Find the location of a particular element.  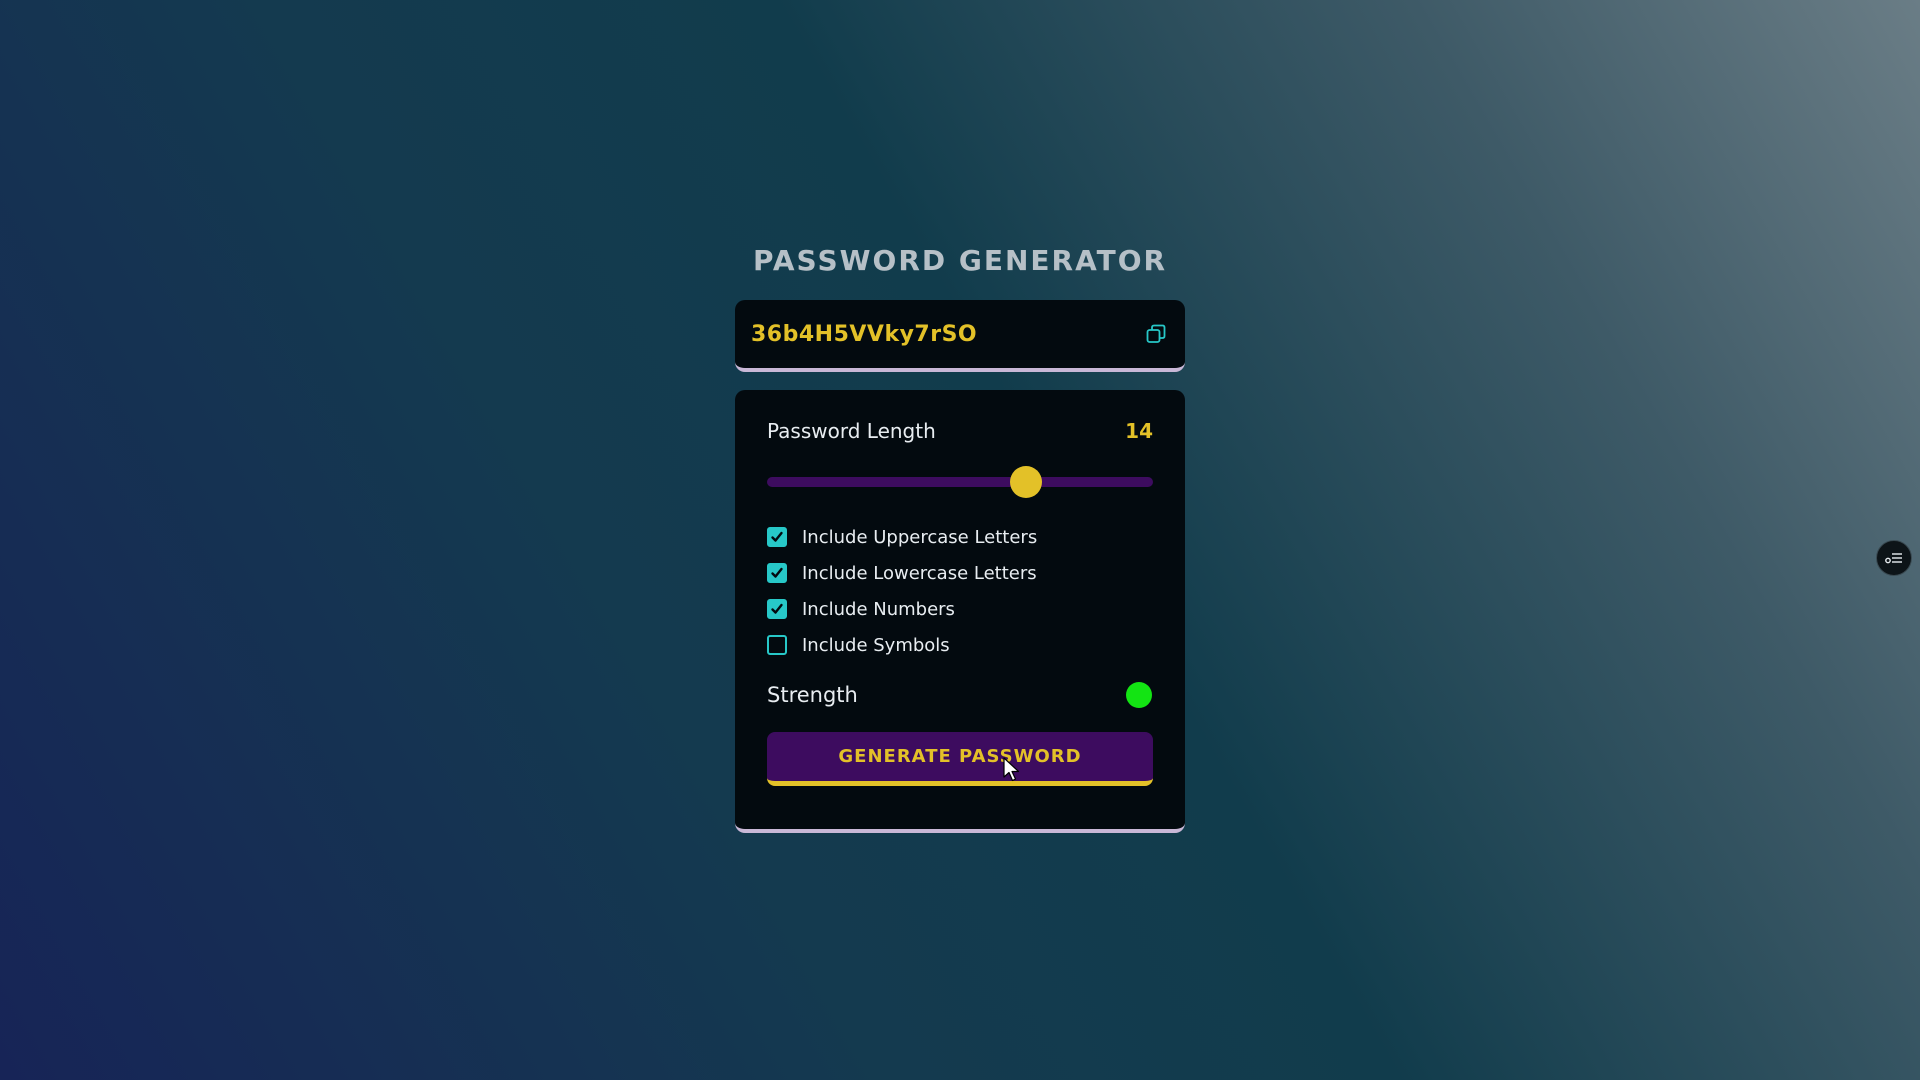

slider-track is located at coordinates (960, 482).